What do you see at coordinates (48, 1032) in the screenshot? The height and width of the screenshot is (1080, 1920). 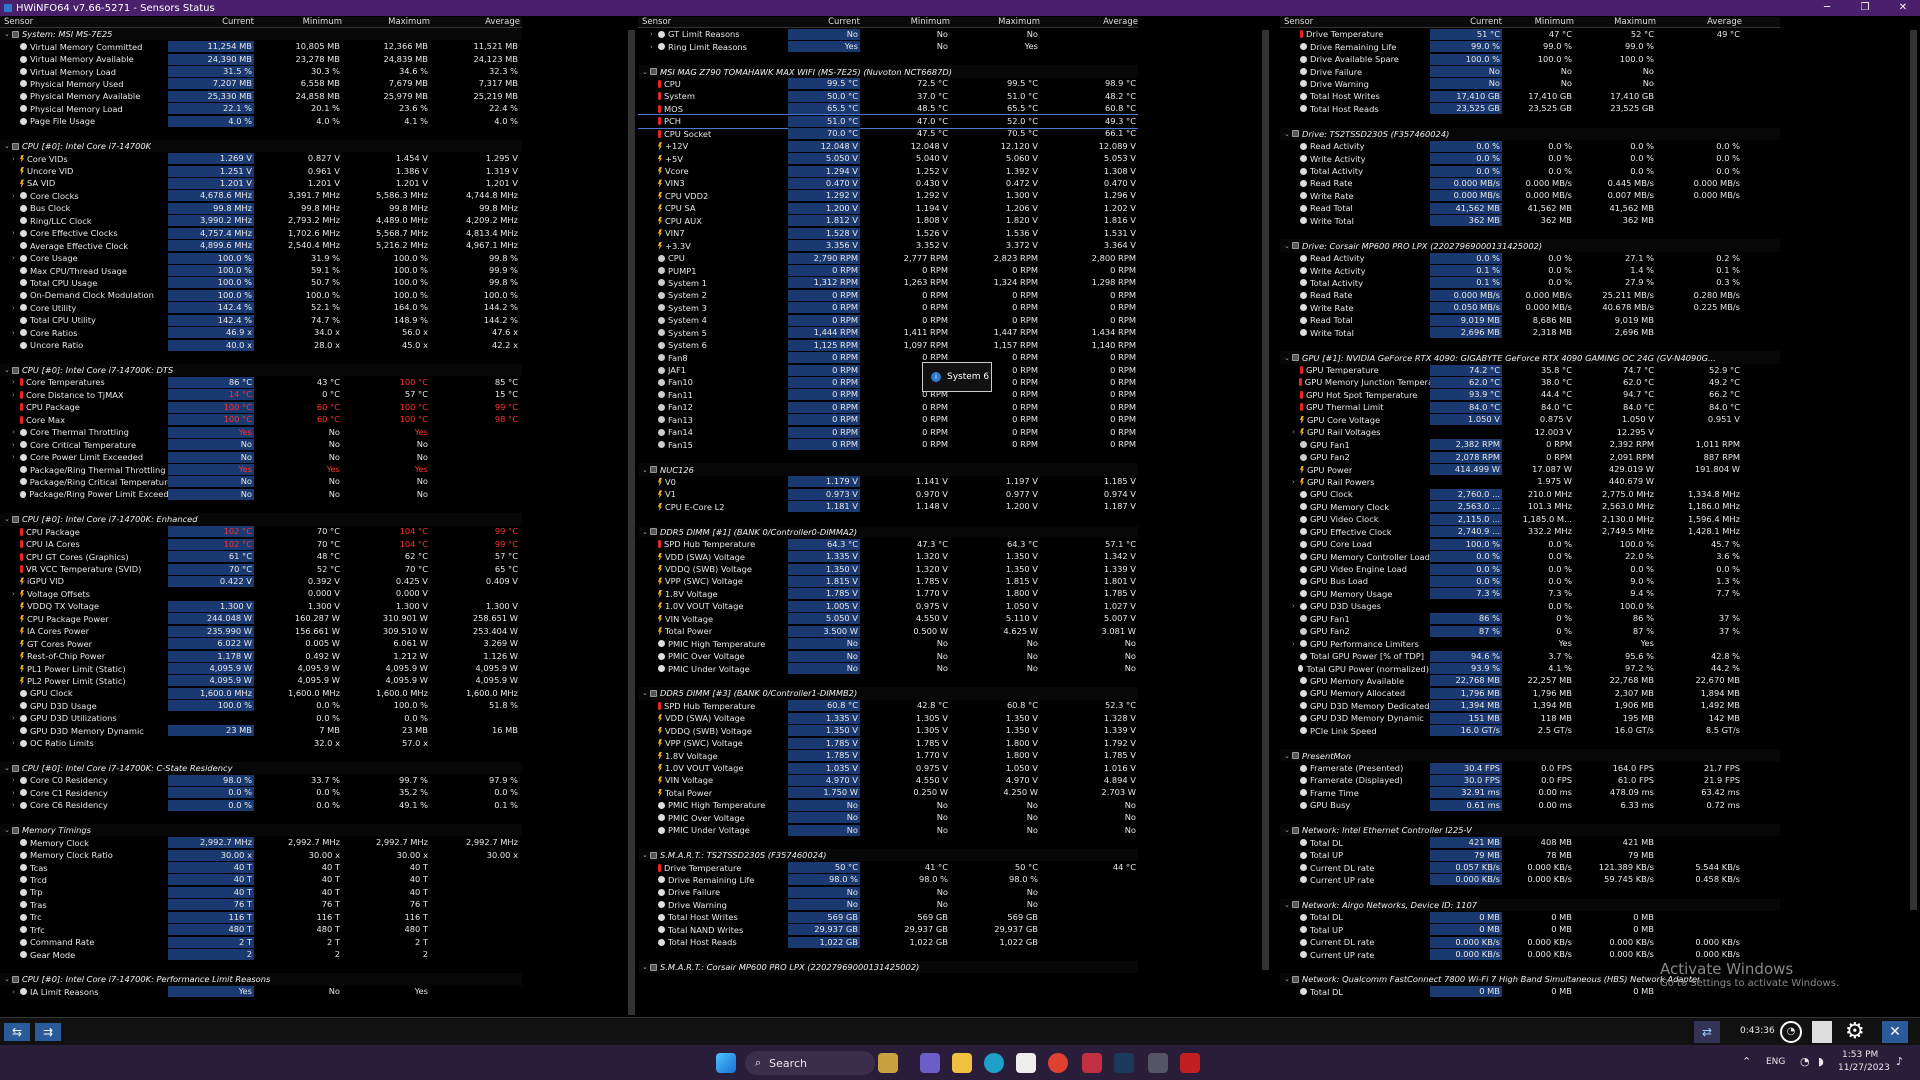 I see `nav-forward-icon: ⇉` at bounding box center [48, 1032].